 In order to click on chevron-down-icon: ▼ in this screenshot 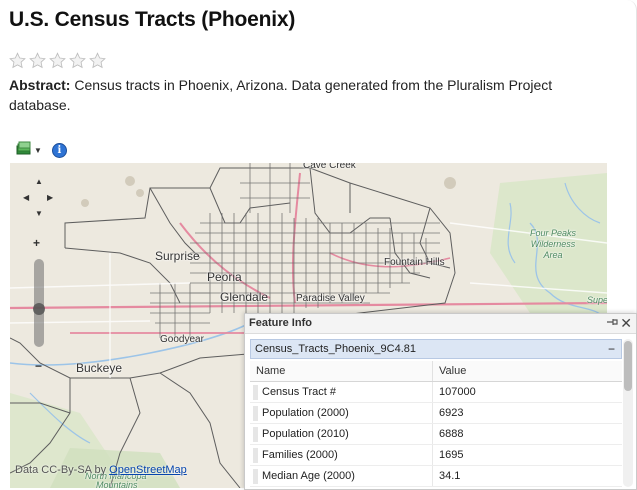, I will do `click(38, 150)`.